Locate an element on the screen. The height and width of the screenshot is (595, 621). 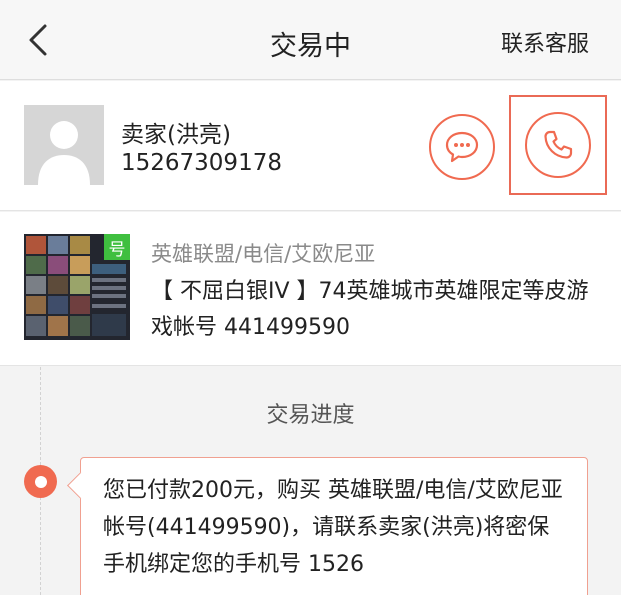
seller-phone: 15267309178 is located at coordinates (201, 163).